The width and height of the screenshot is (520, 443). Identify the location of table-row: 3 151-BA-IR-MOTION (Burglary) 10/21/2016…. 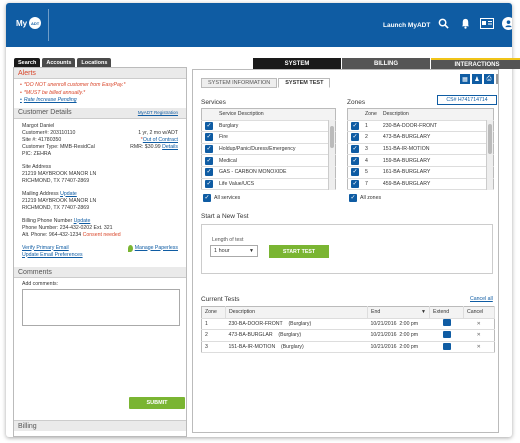
(348, 347).